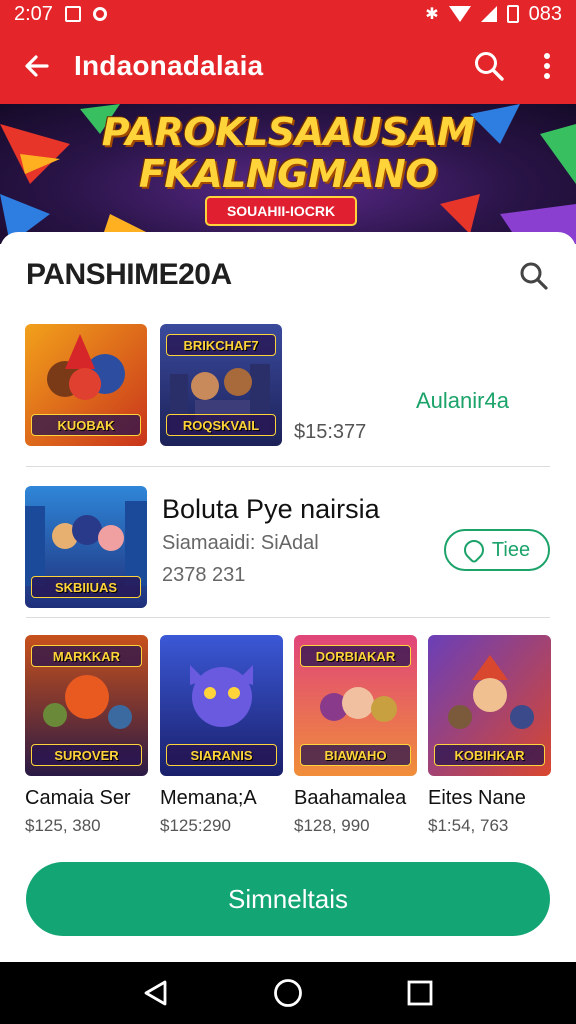  I want to click on sync-icon, so click(99, 14).